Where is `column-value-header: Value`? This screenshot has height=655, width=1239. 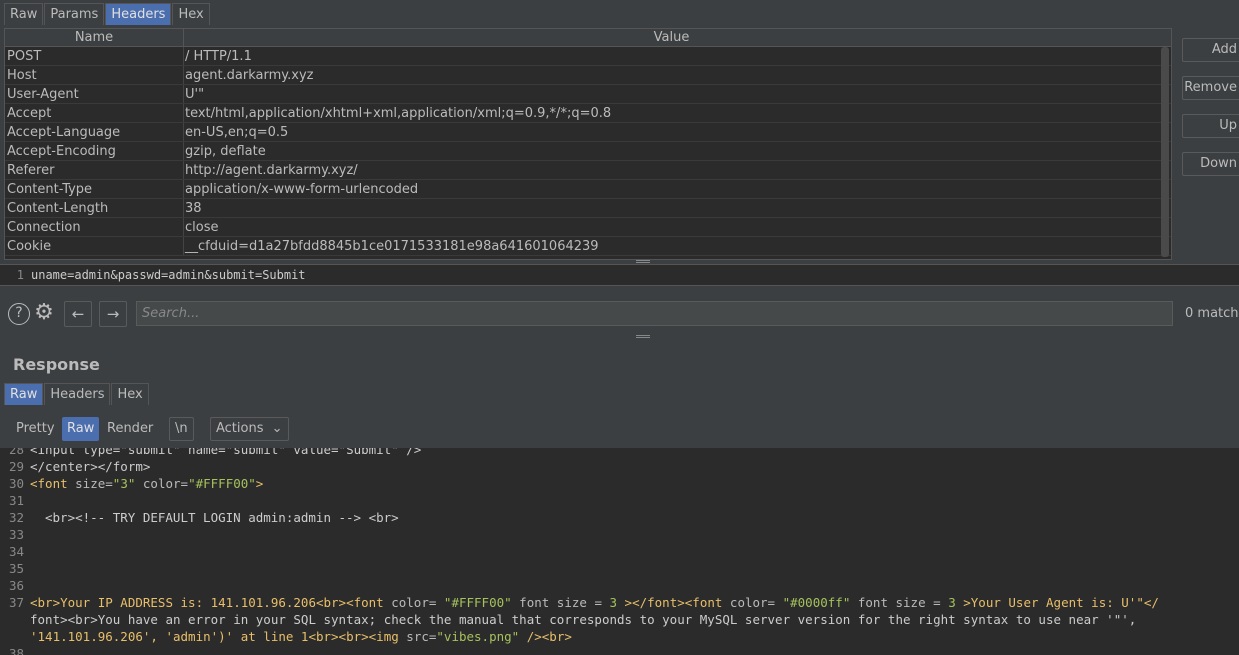 column-value-header: Value is located at coordinates (671, 37).